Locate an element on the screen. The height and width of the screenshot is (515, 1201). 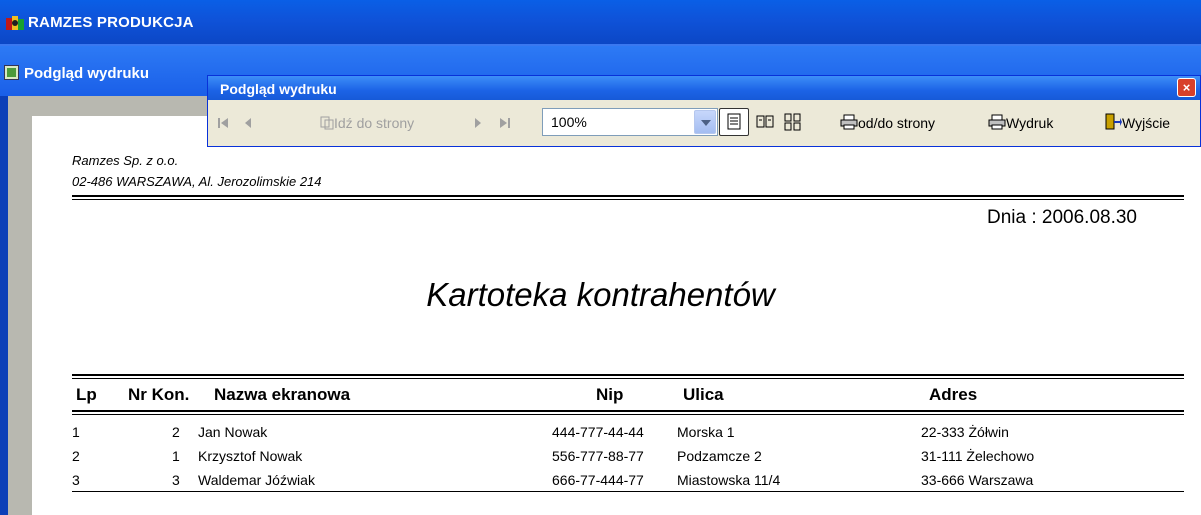
first-page-button is located at coordinates (223, 123).